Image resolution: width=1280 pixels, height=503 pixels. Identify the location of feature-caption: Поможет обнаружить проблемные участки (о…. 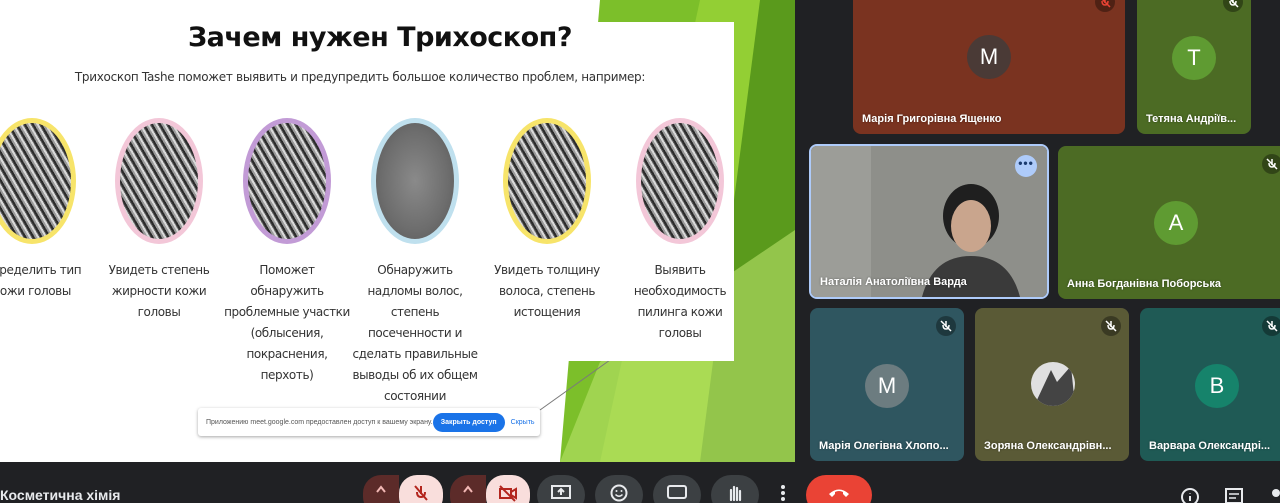
(287, 322).